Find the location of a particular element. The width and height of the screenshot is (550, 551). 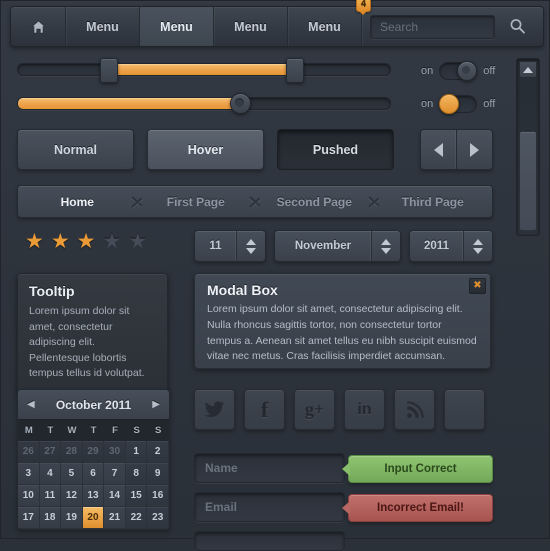

calendar-day: 26 is located at coordinates (29, 452).